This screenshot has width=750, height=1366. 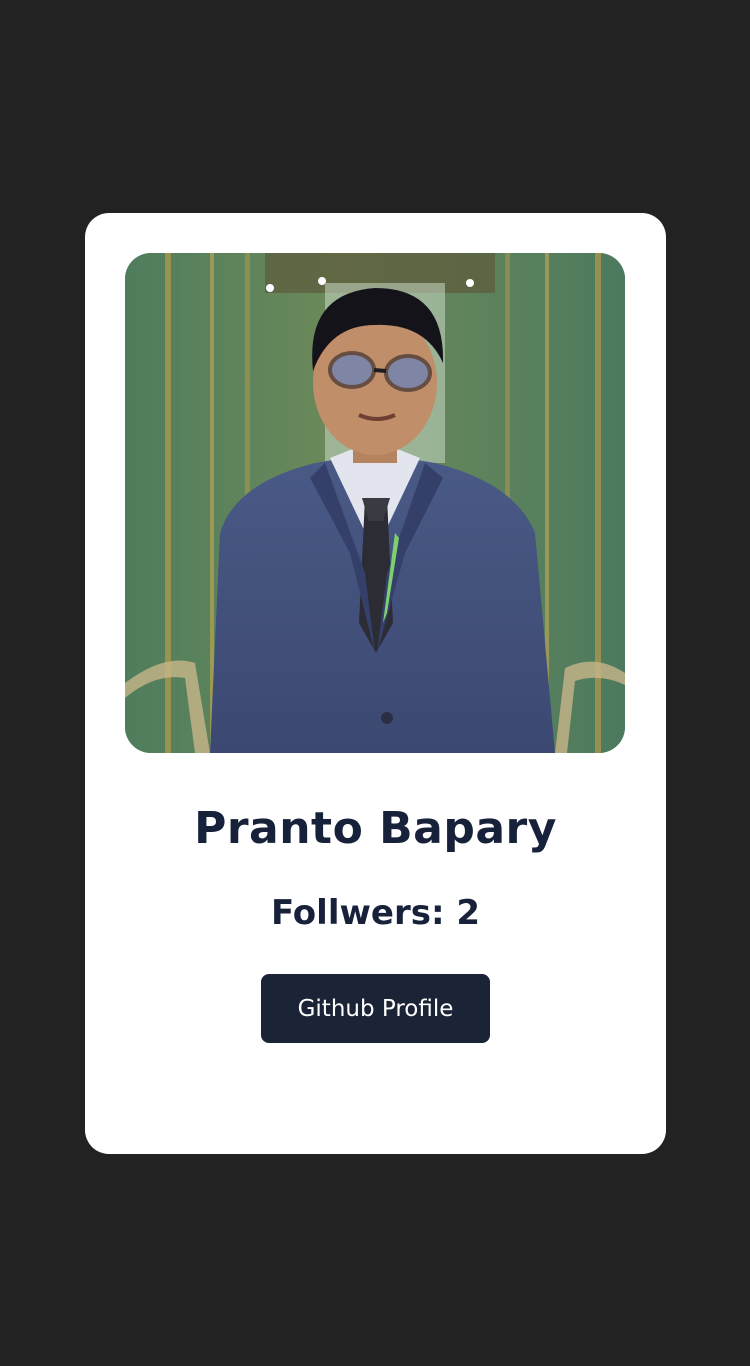 I want to click on profile-name: Pranto Bapary, so click(x=375, y=828).